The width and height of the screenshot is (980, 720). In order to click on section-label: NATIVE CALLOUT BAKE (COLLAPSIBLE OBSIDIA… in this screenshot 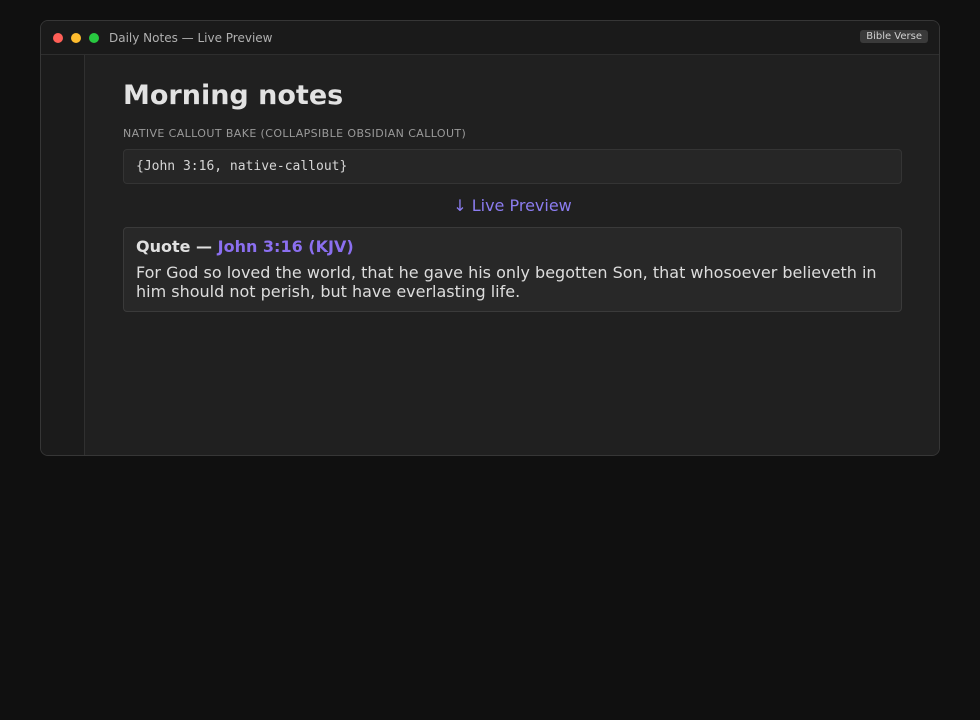, I will do `click(295, 133)`.